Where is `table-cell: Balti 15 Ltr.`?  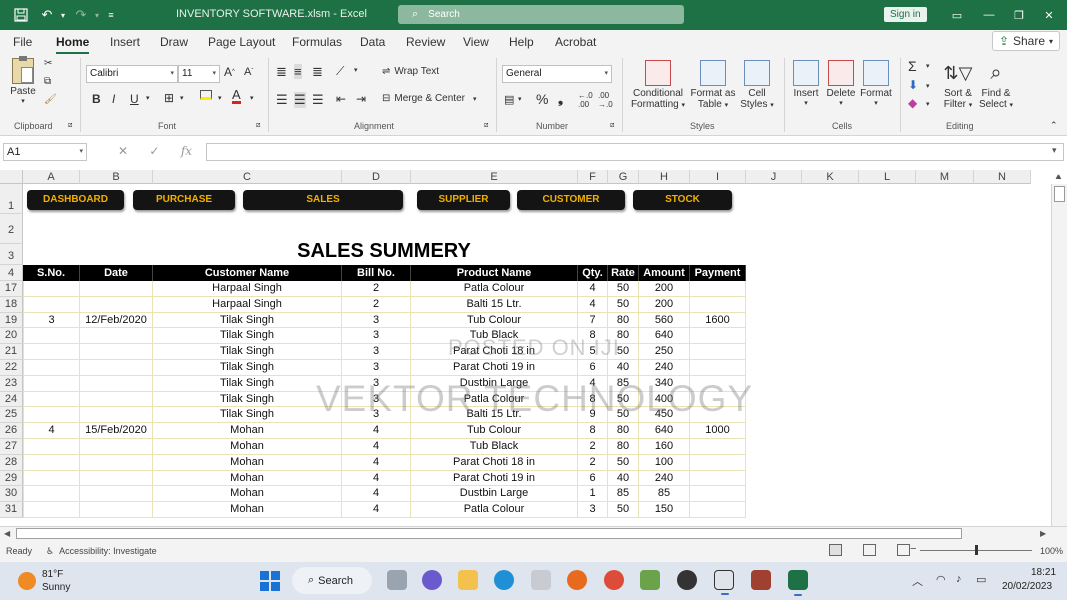 table-cell: Balti 15 Ltr. is located at coordinates (494, 304).